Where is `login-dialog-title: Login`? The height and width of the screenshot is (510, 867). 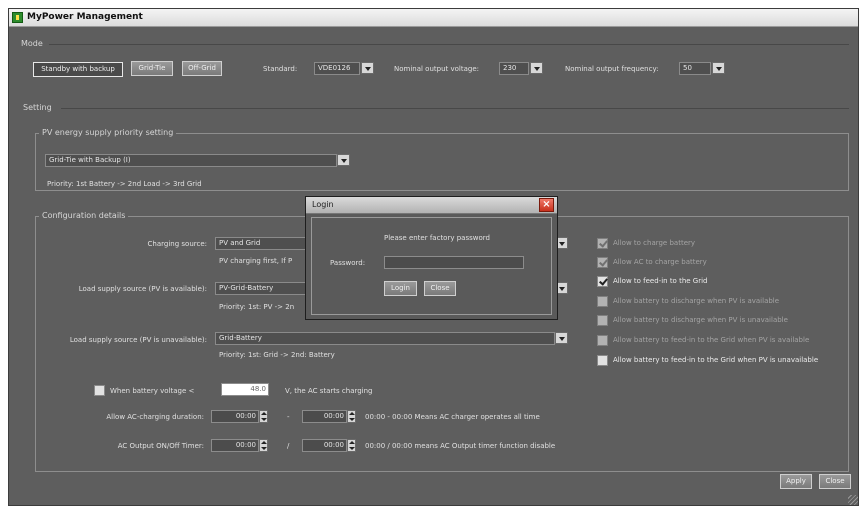 login-dialog-title: Login is located at coordinates (323, 204).